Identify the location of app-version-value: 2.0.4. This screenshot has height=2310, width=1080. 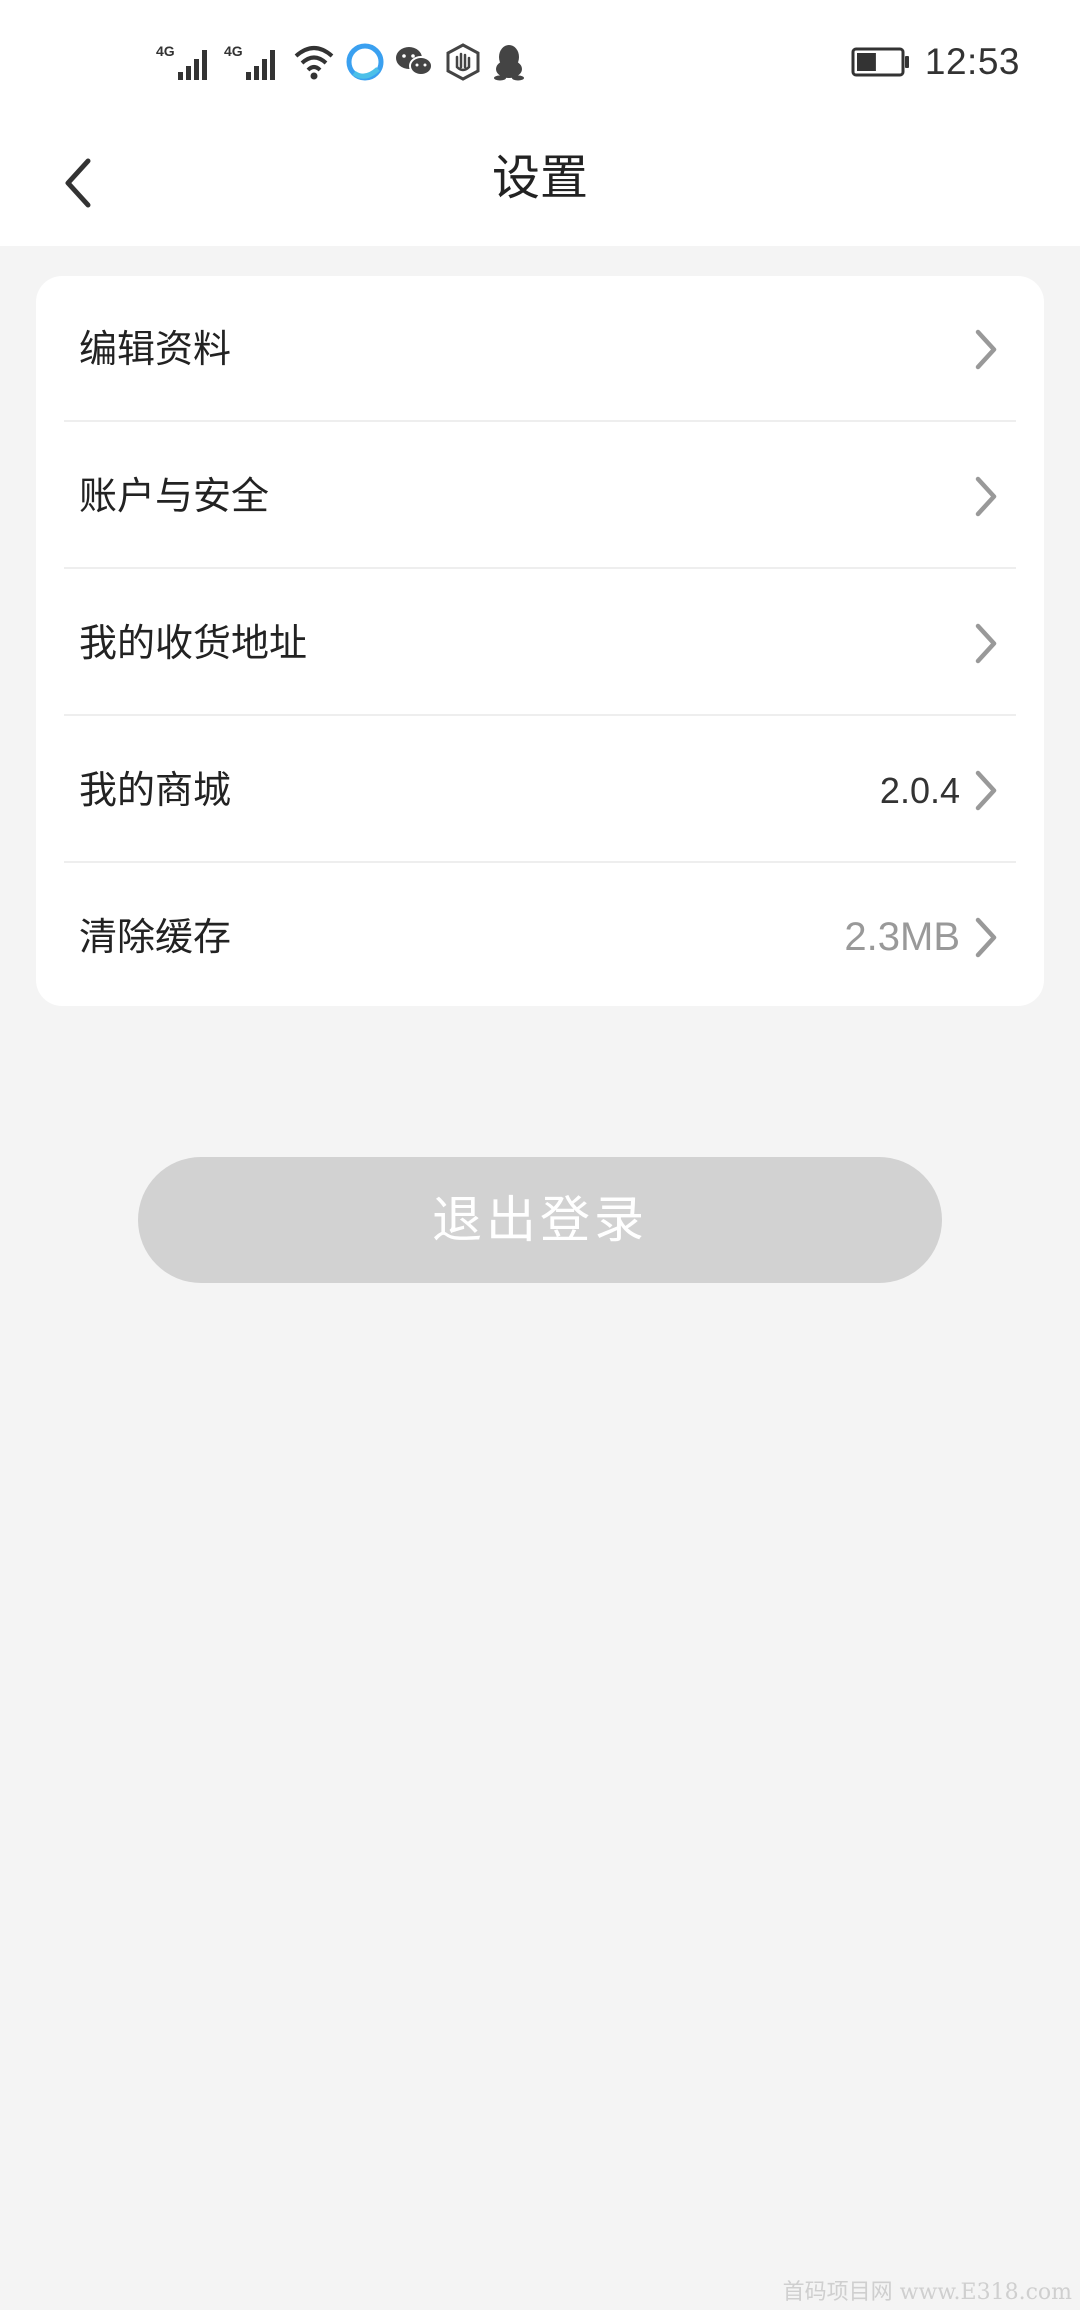
(919, 790).